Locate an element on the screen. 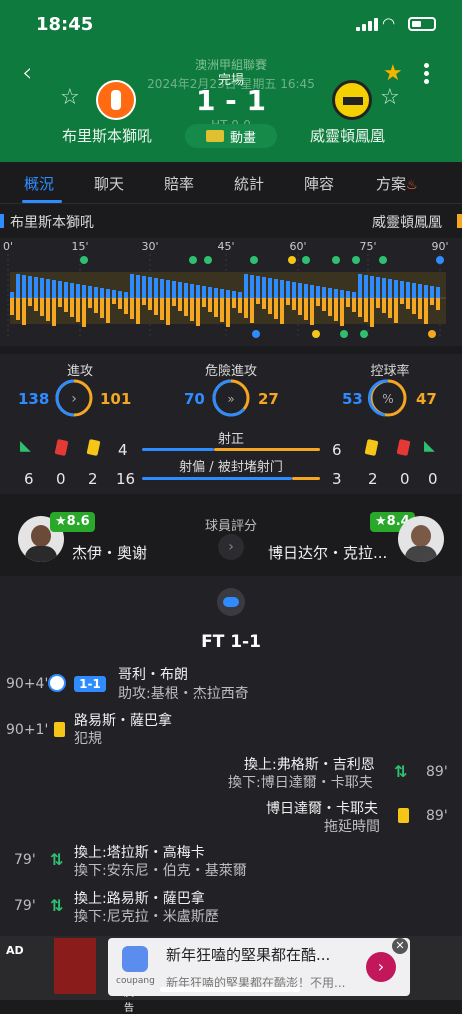 Image resolution: width=462 pixels, height=1014 pixels. sub-in-player: 換上:塔拉斯・高梅卡 is located at coordinates (139, 852).